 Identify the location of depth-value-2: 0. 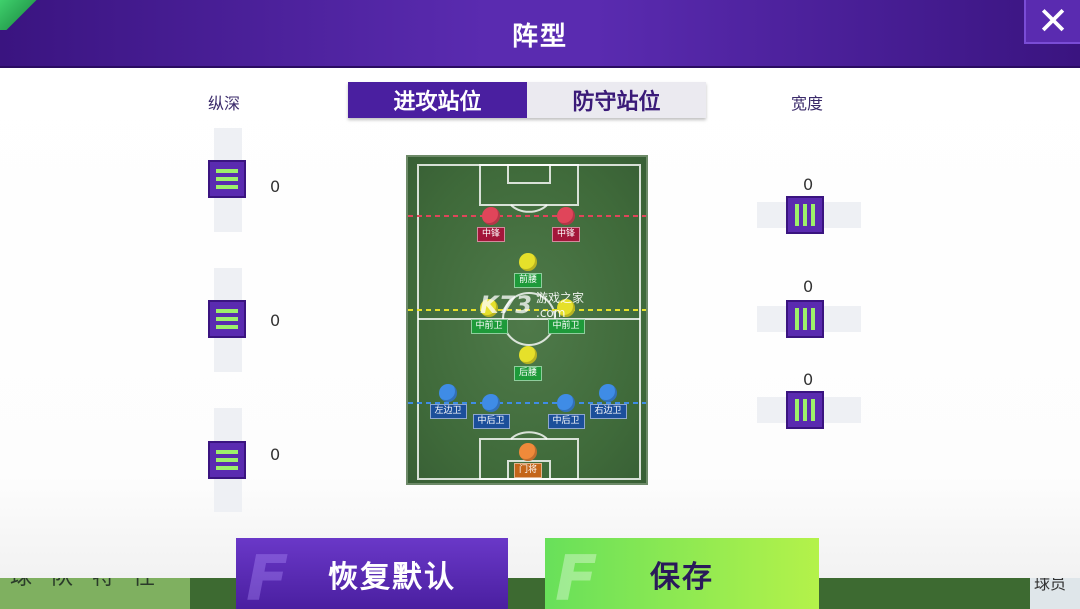
(275, 320).